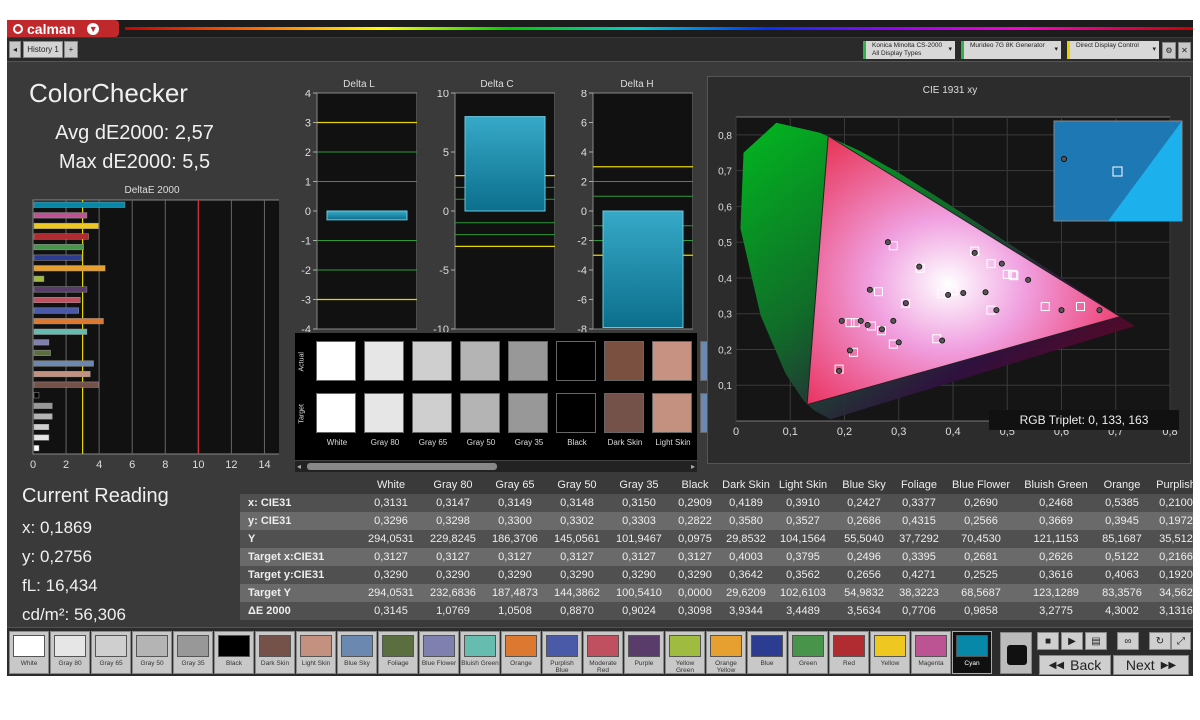 The width and height of the screenshot is (1200, 720). Describe the element at coordinates (302, 414) in the screenshot. I see `target-label: Target` at that location.